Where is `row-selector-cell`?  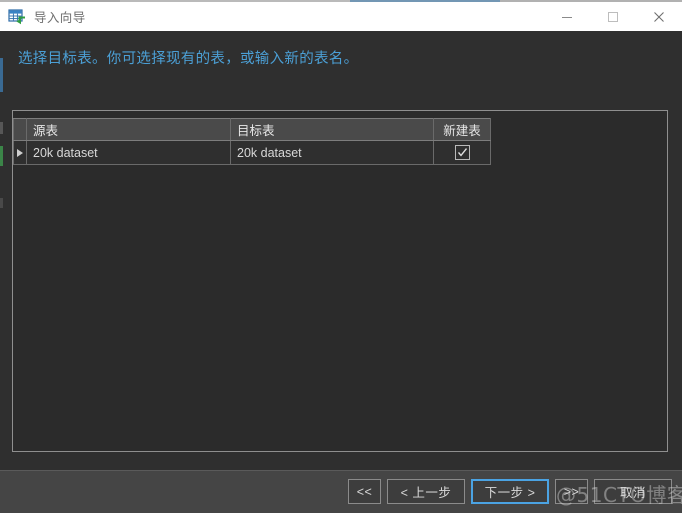 row-selector-cell is located at coordinates (20, 152).